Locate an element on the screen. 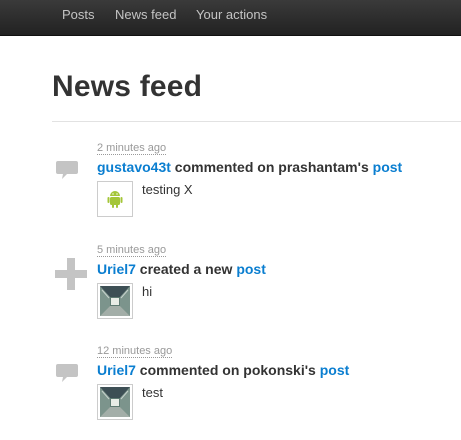  nav-your-actions: Your actions is located at coordinates (231, 15).